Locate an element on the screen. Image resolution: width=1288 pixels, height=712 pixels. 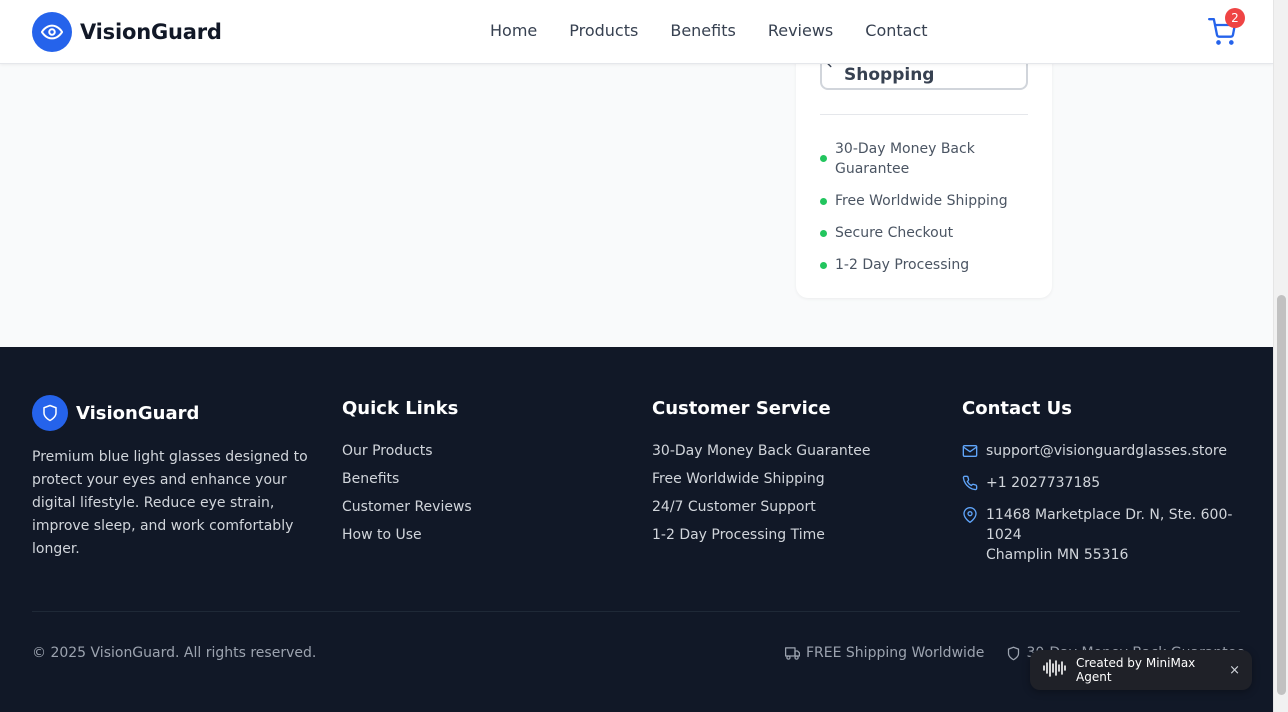
address-line-2: Champlin MN 55316 is located at coordinates (1057, 555).